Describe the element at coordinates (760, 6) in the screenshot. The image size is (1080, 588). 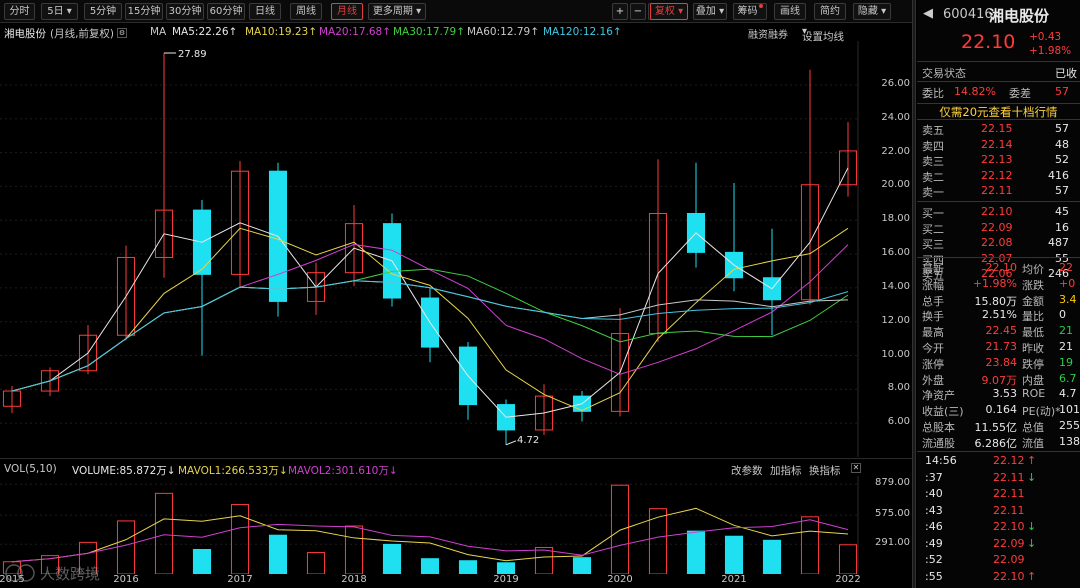
I see `notification-dot-icon` at that location.